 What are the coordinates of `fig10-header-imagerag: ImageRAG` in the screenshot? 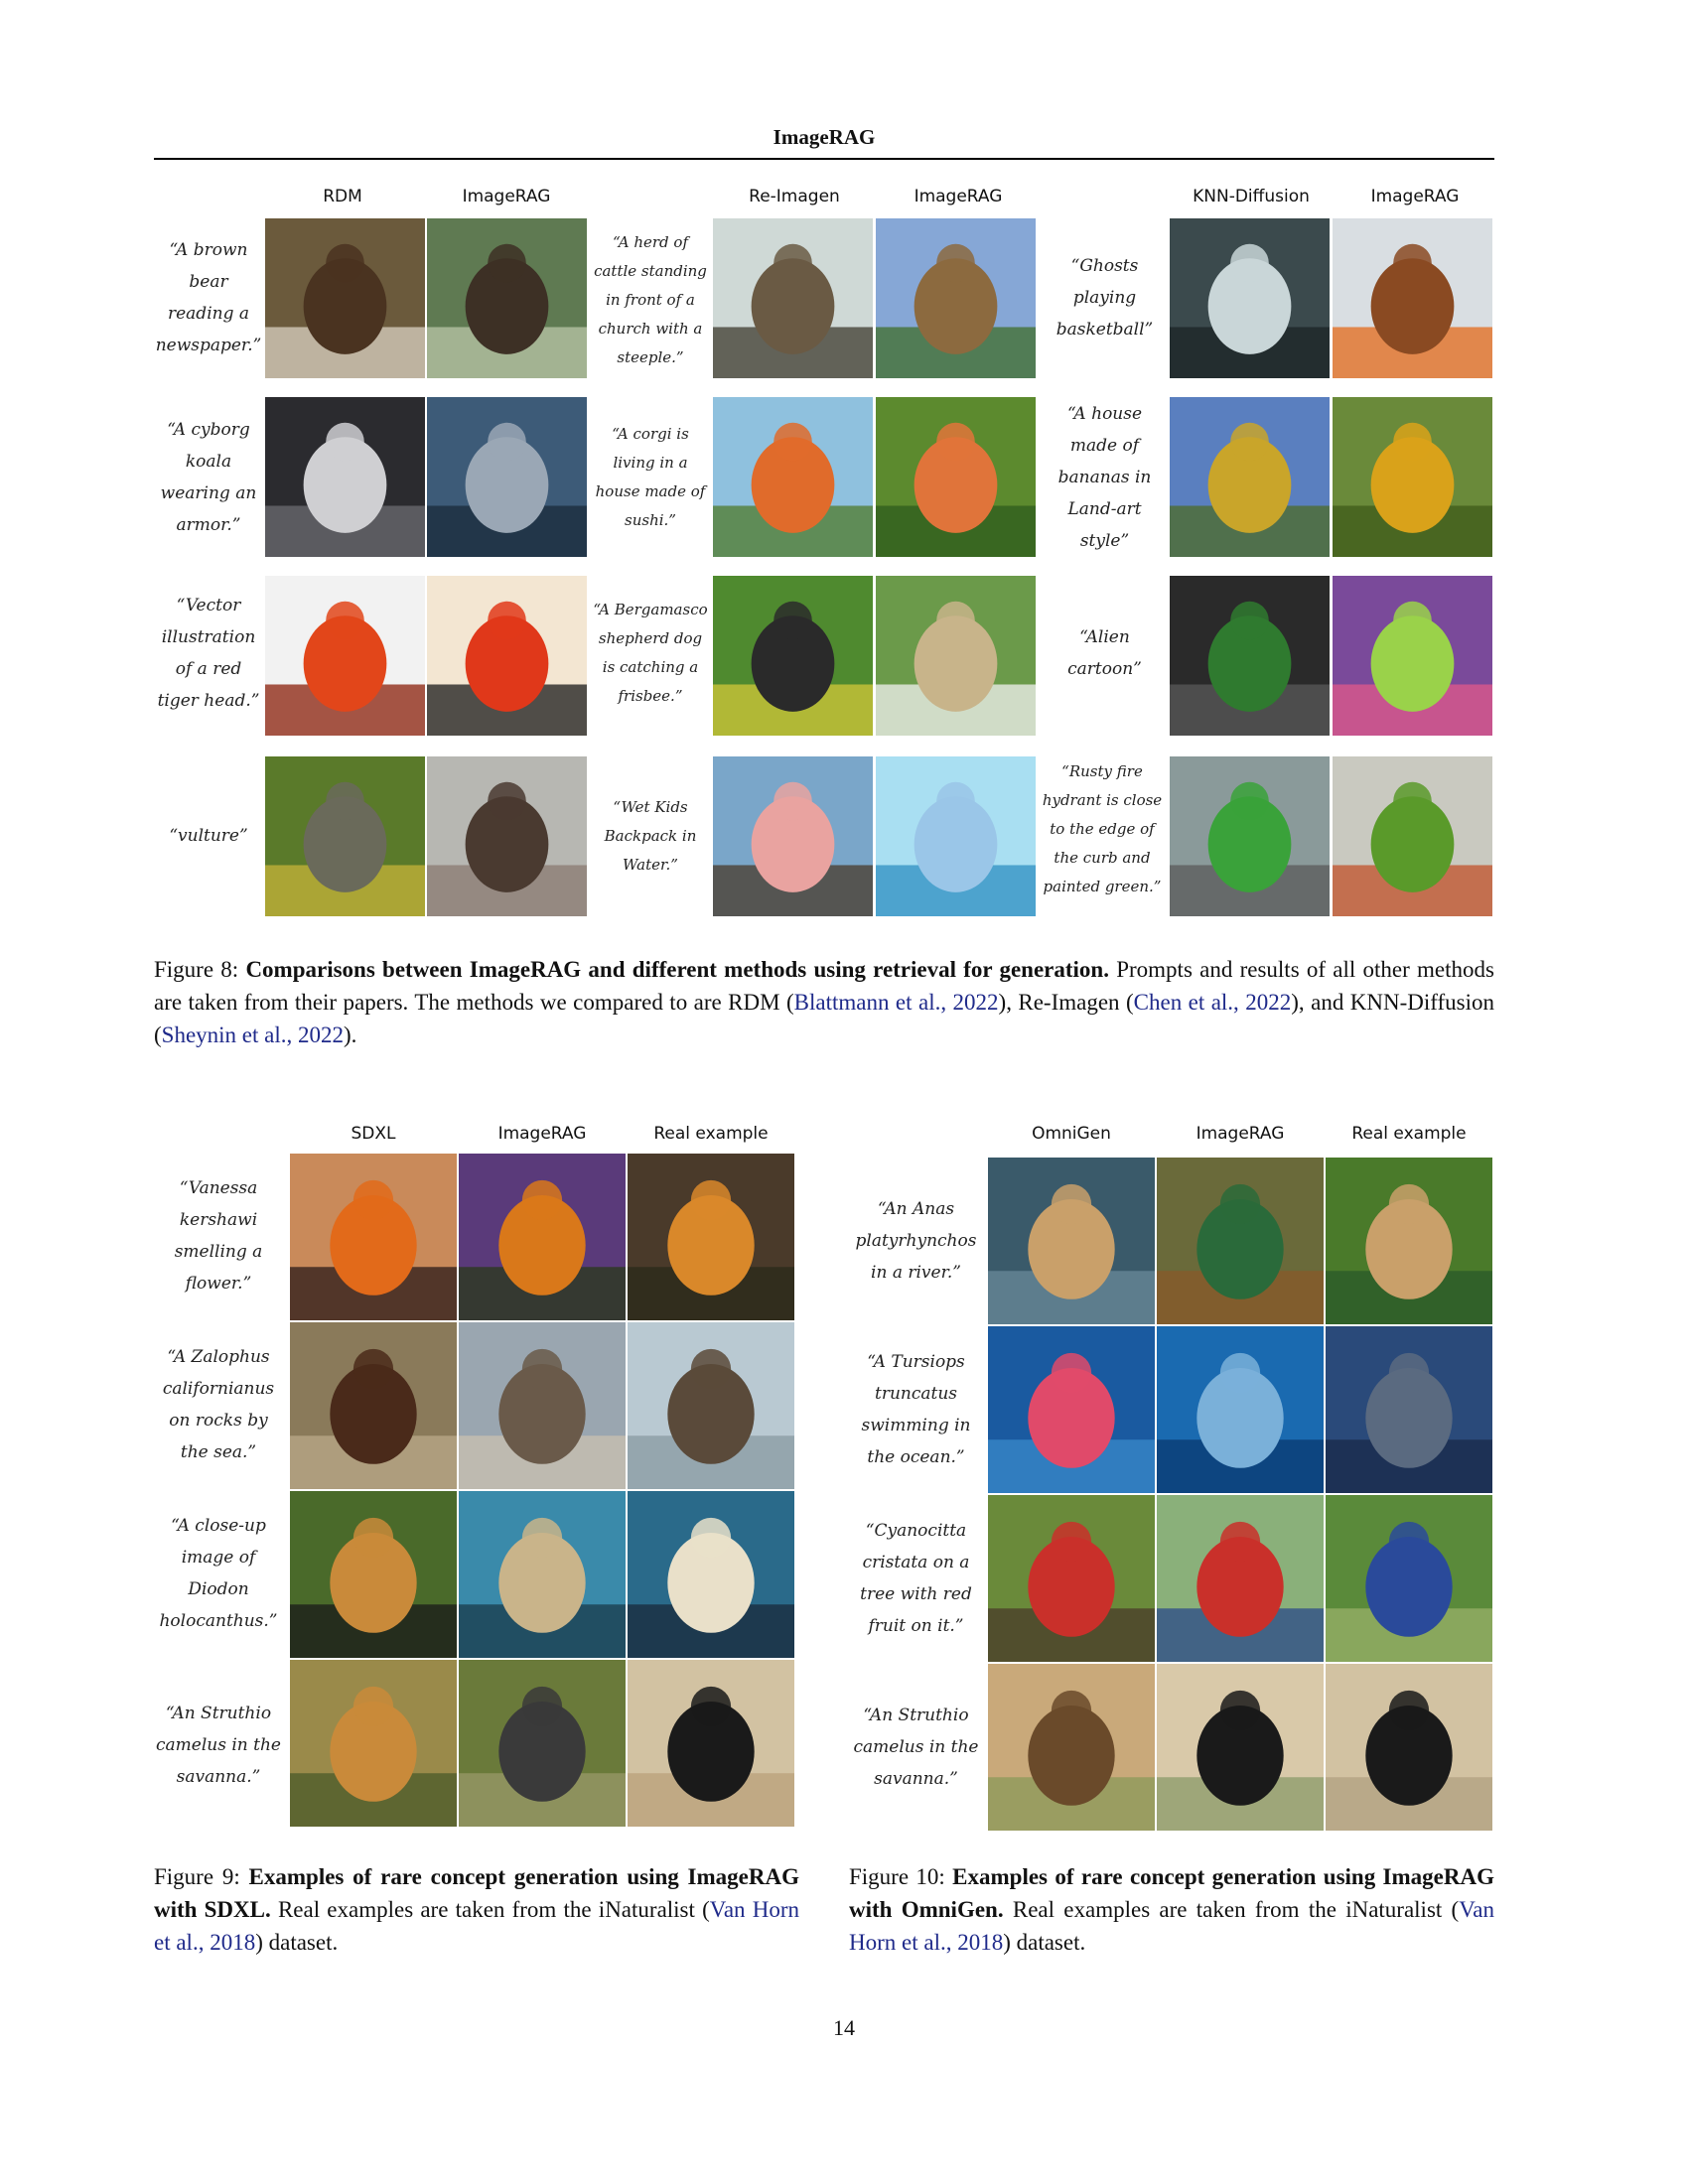 It's located at (1240, 1134).